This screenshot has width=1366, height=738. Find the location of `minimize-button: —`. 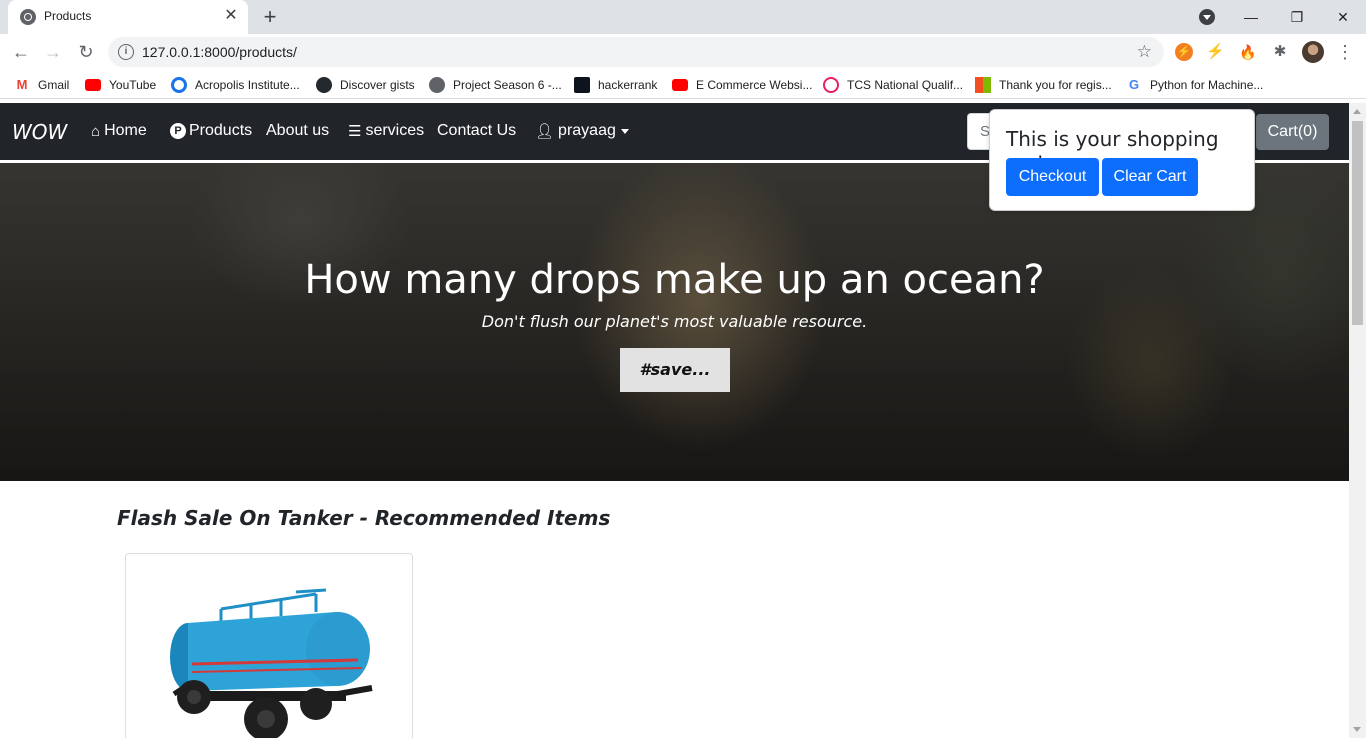

minimize-button: — is located at coordinates (1251, 17).